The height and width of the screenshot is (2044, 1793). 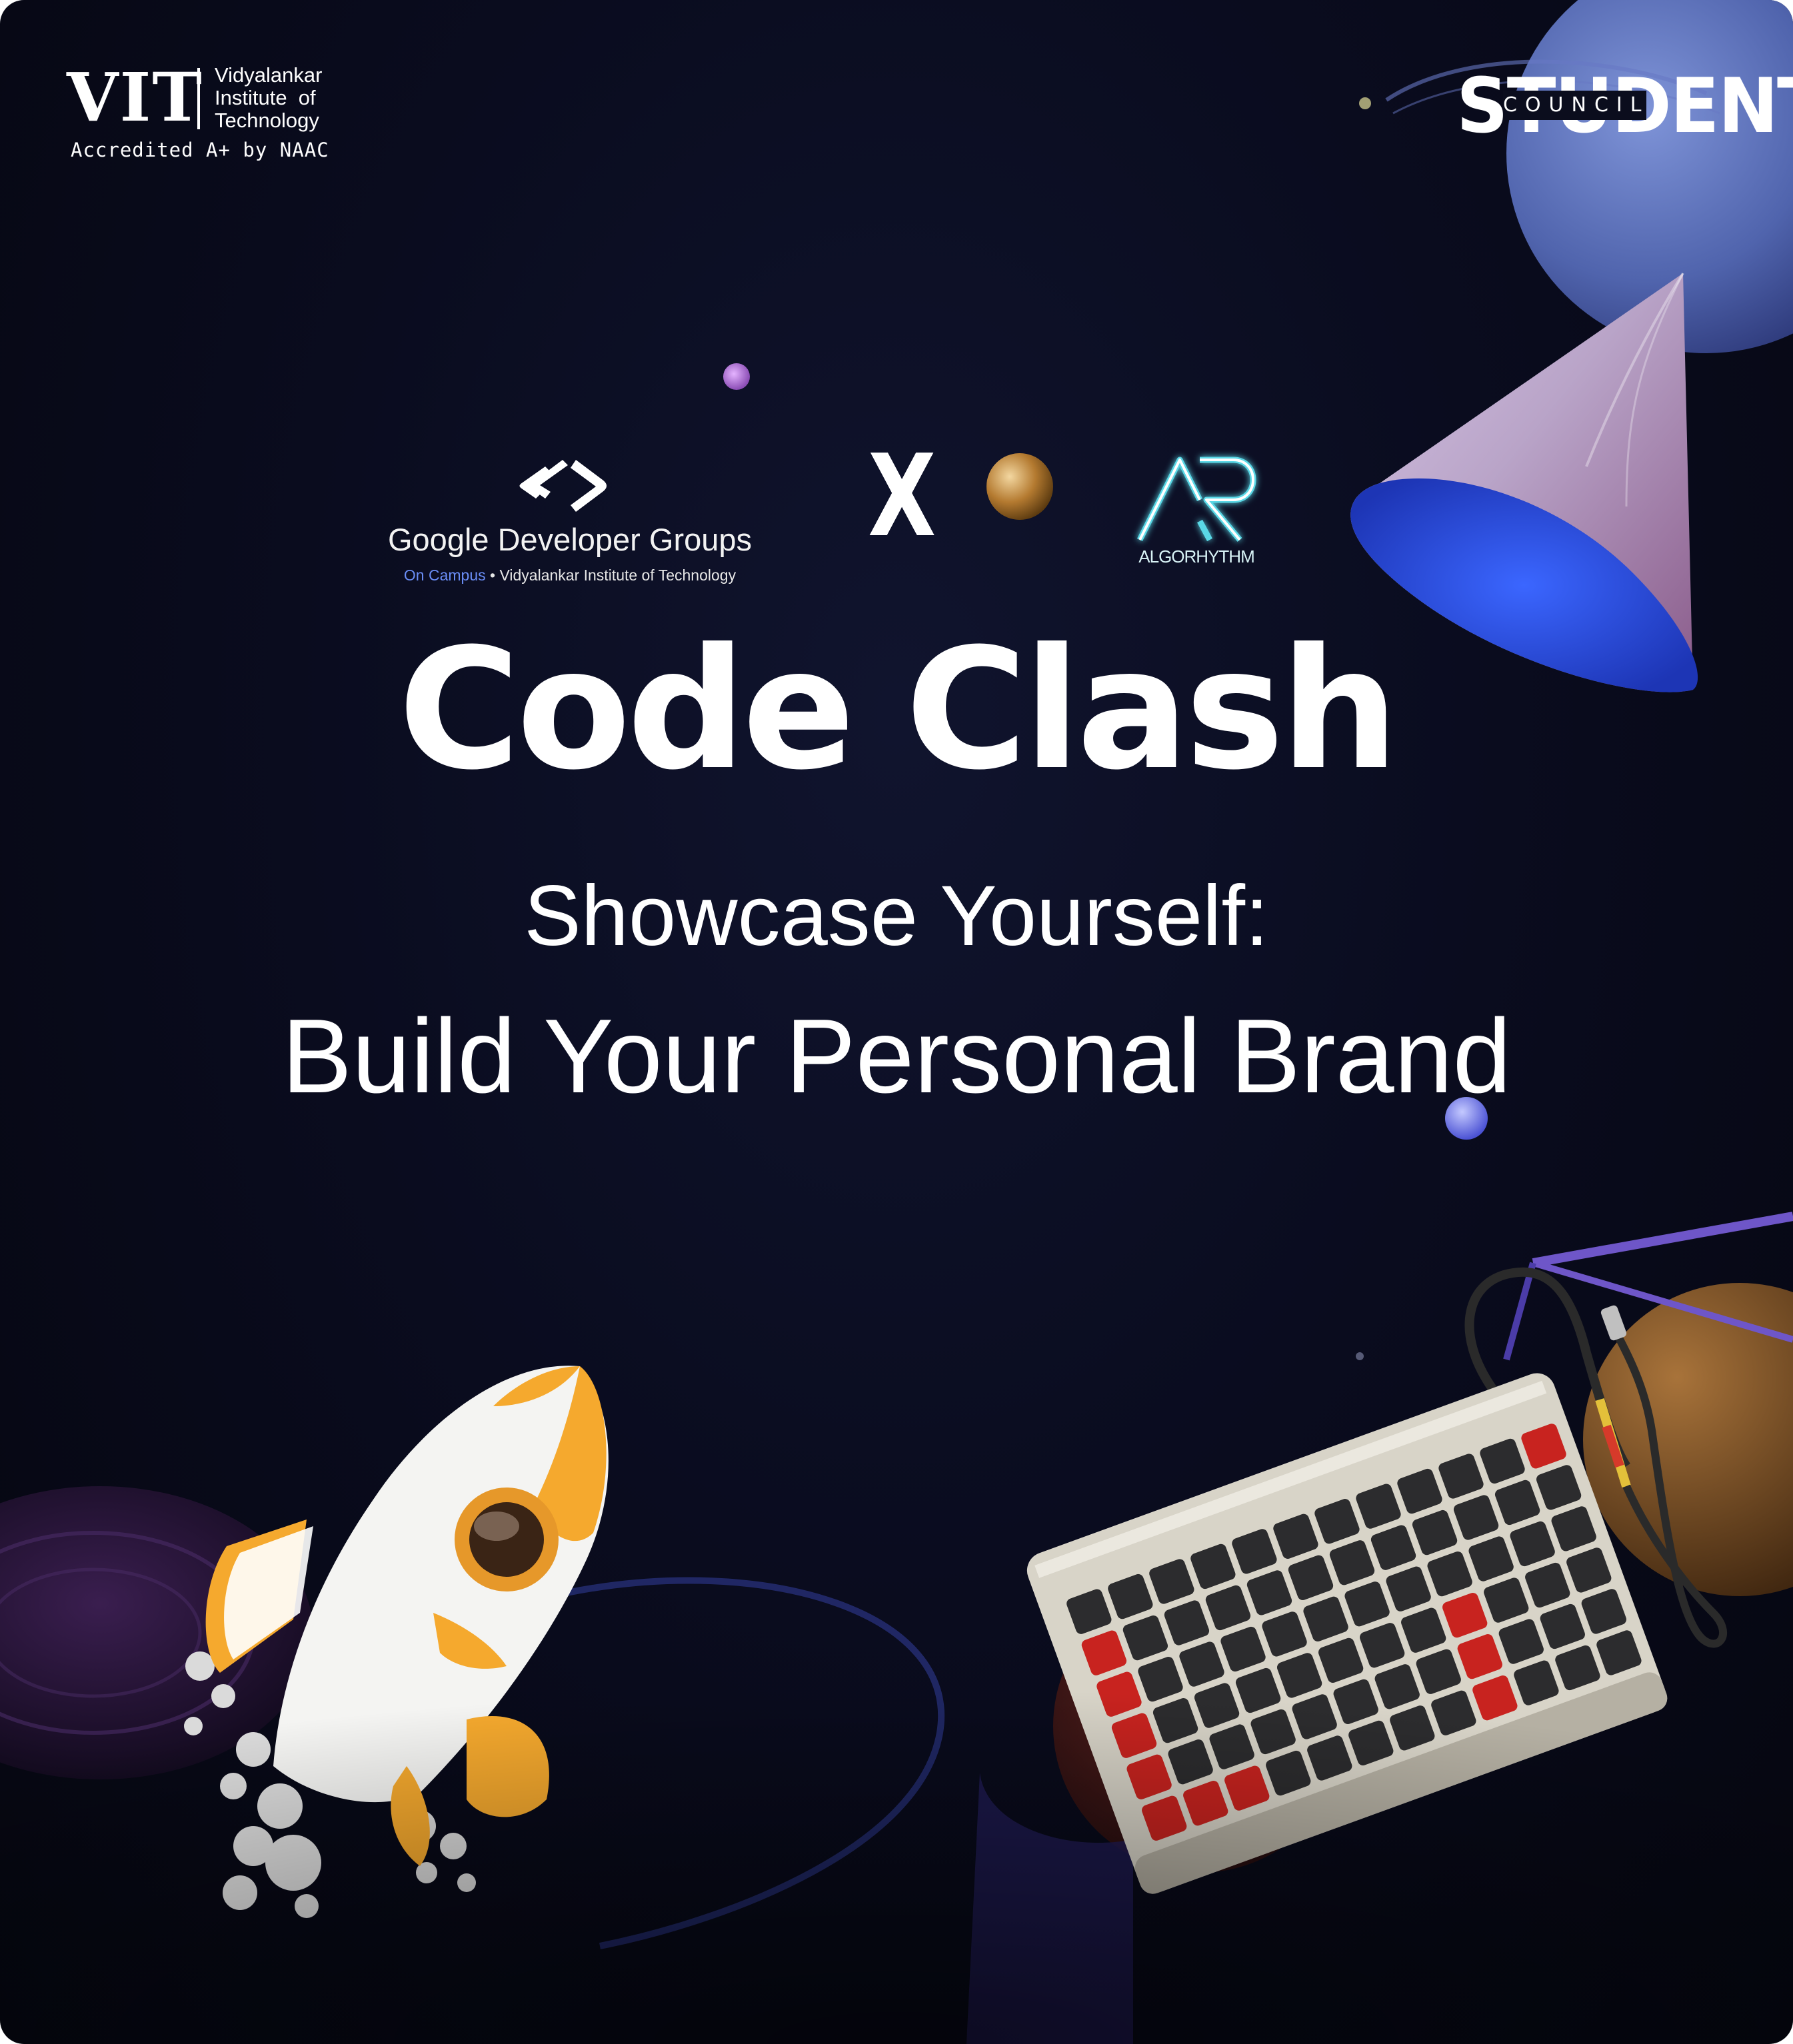 I want to click on vit-accreditation: Accredited A+ by NAAC, so click(x=200, y=150).